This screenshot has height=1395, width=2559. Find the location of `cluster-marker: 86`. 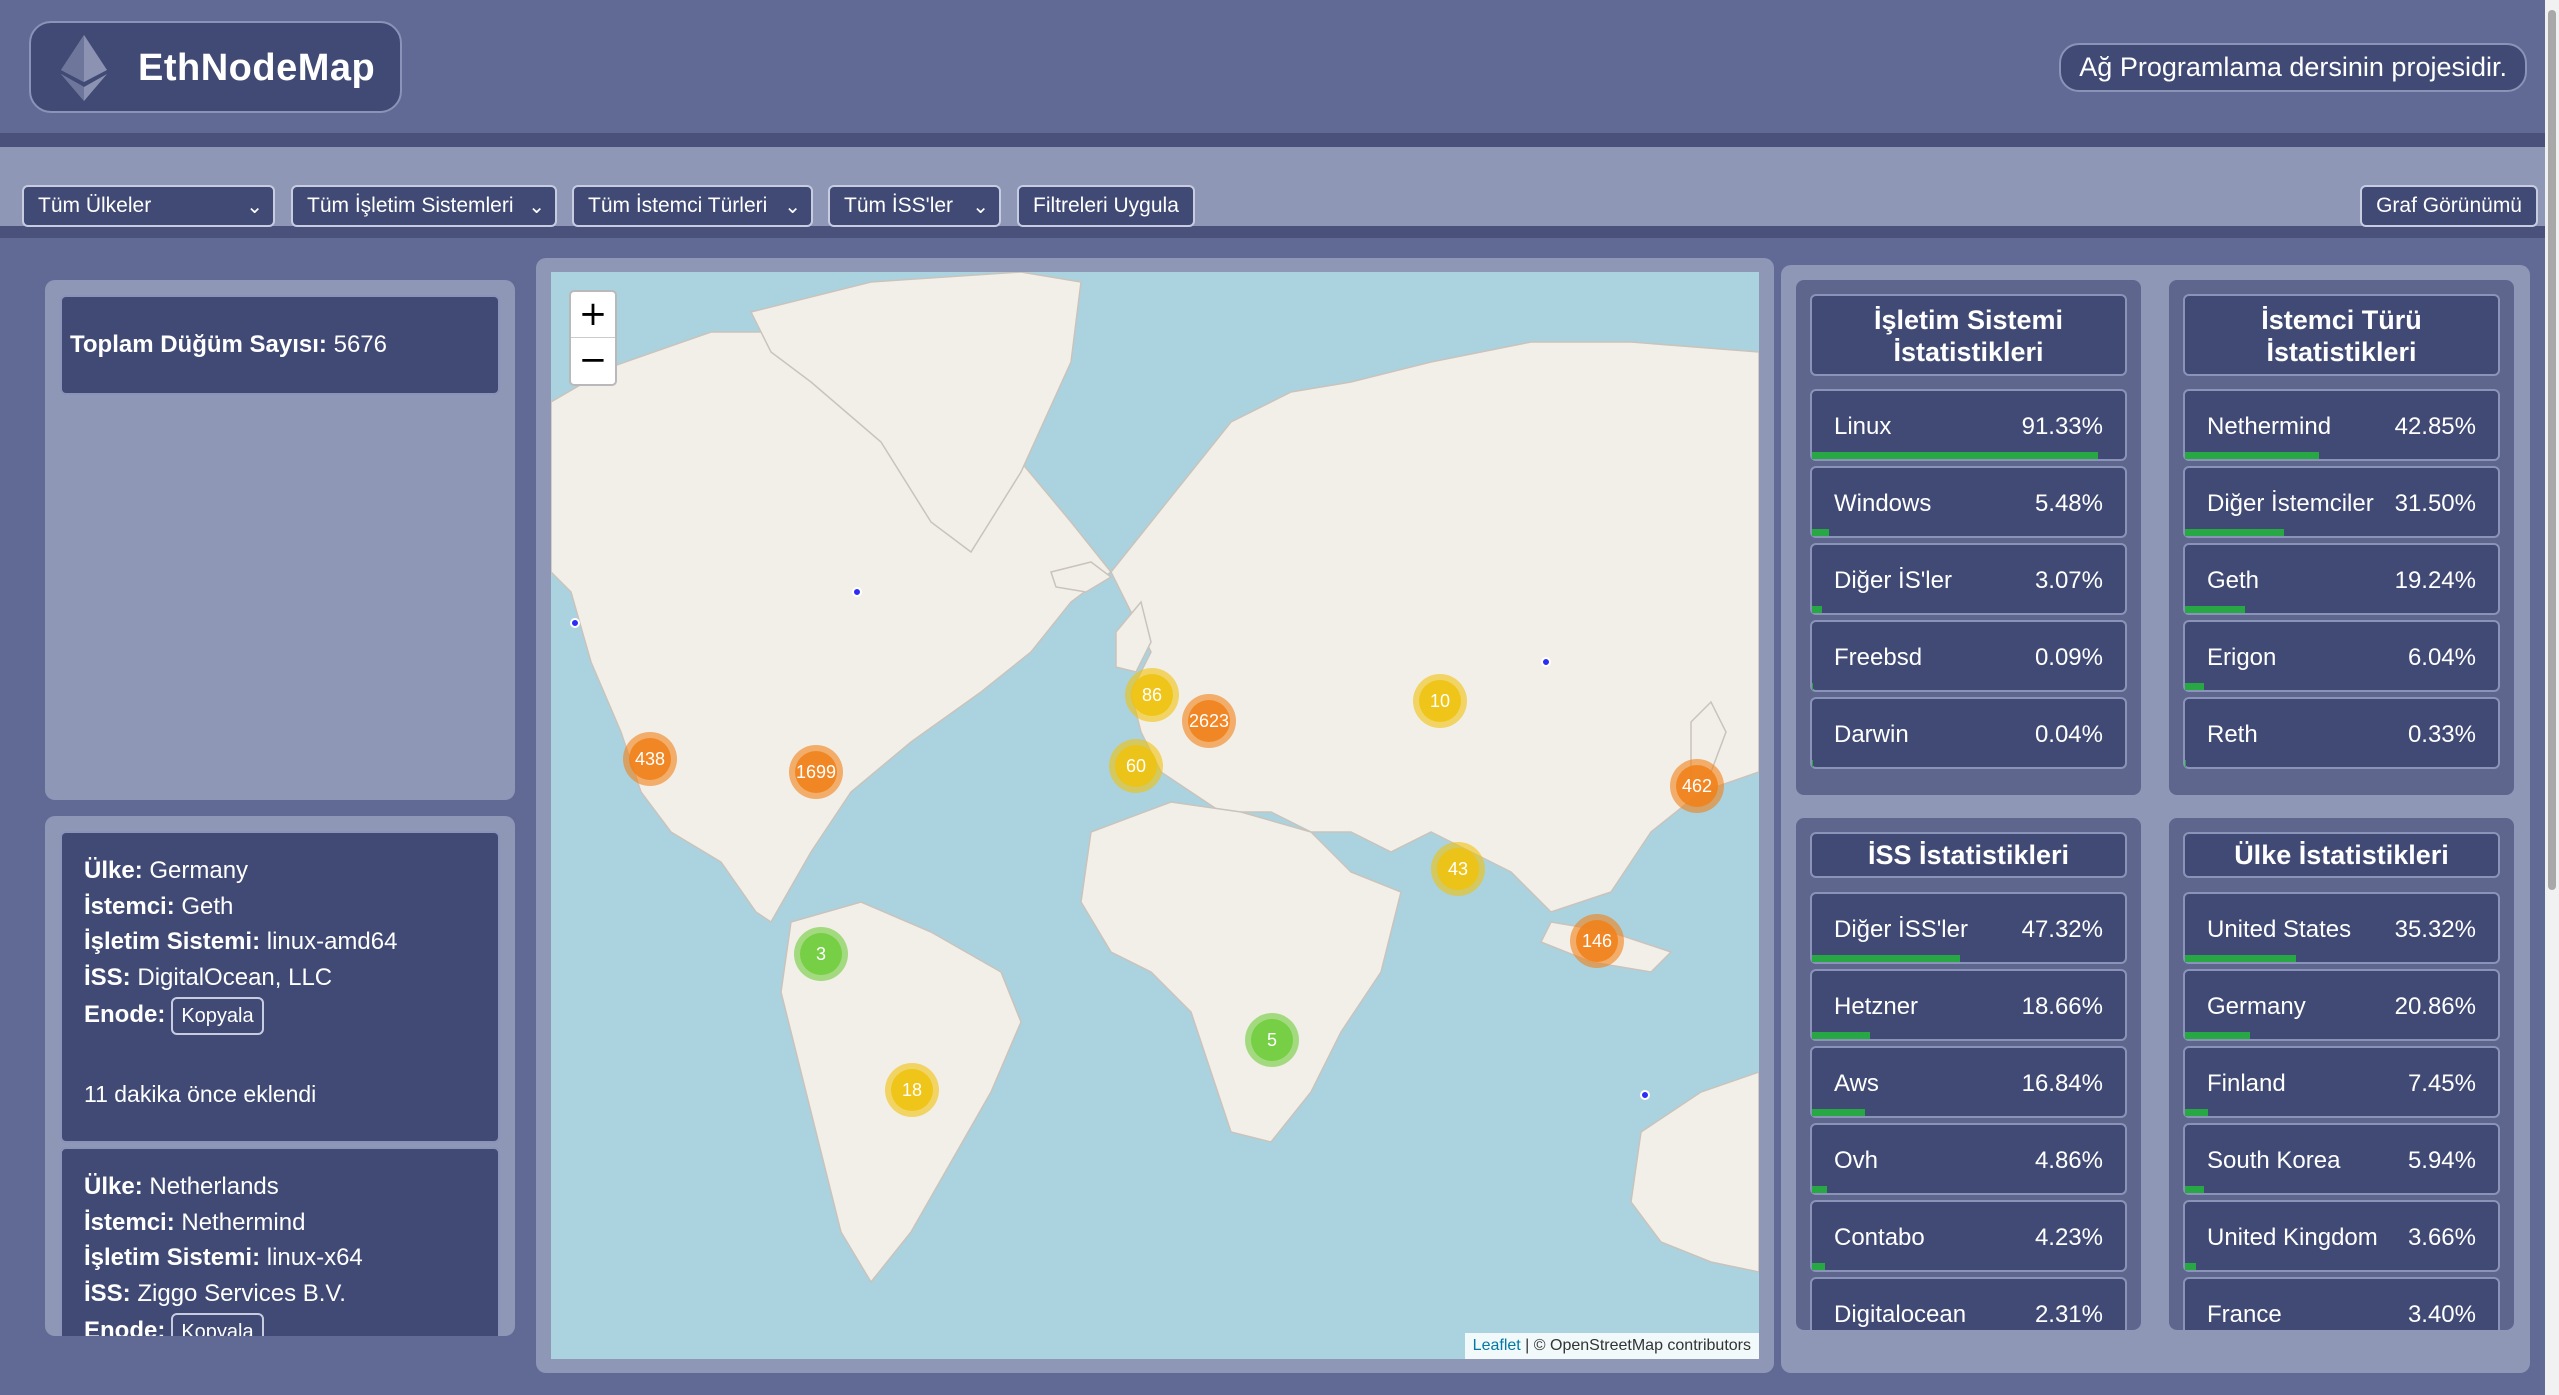

cluster-marker: 86 is located at coordinates (1152, 695).